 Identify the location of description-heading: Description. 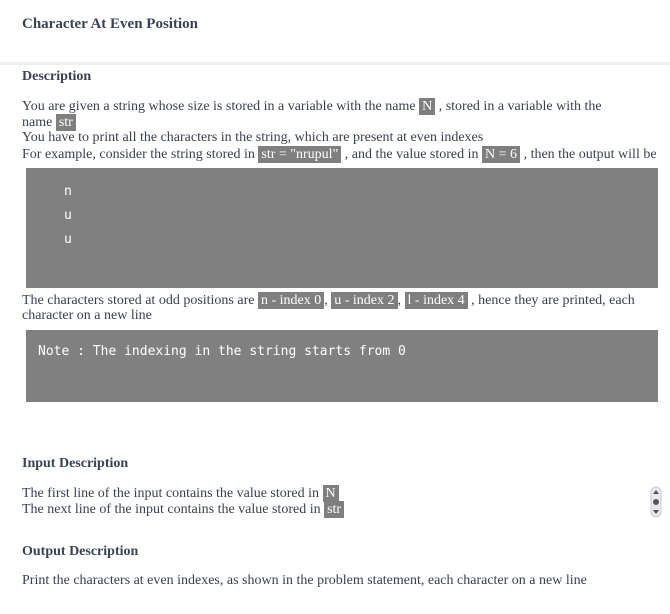
(57, 76).